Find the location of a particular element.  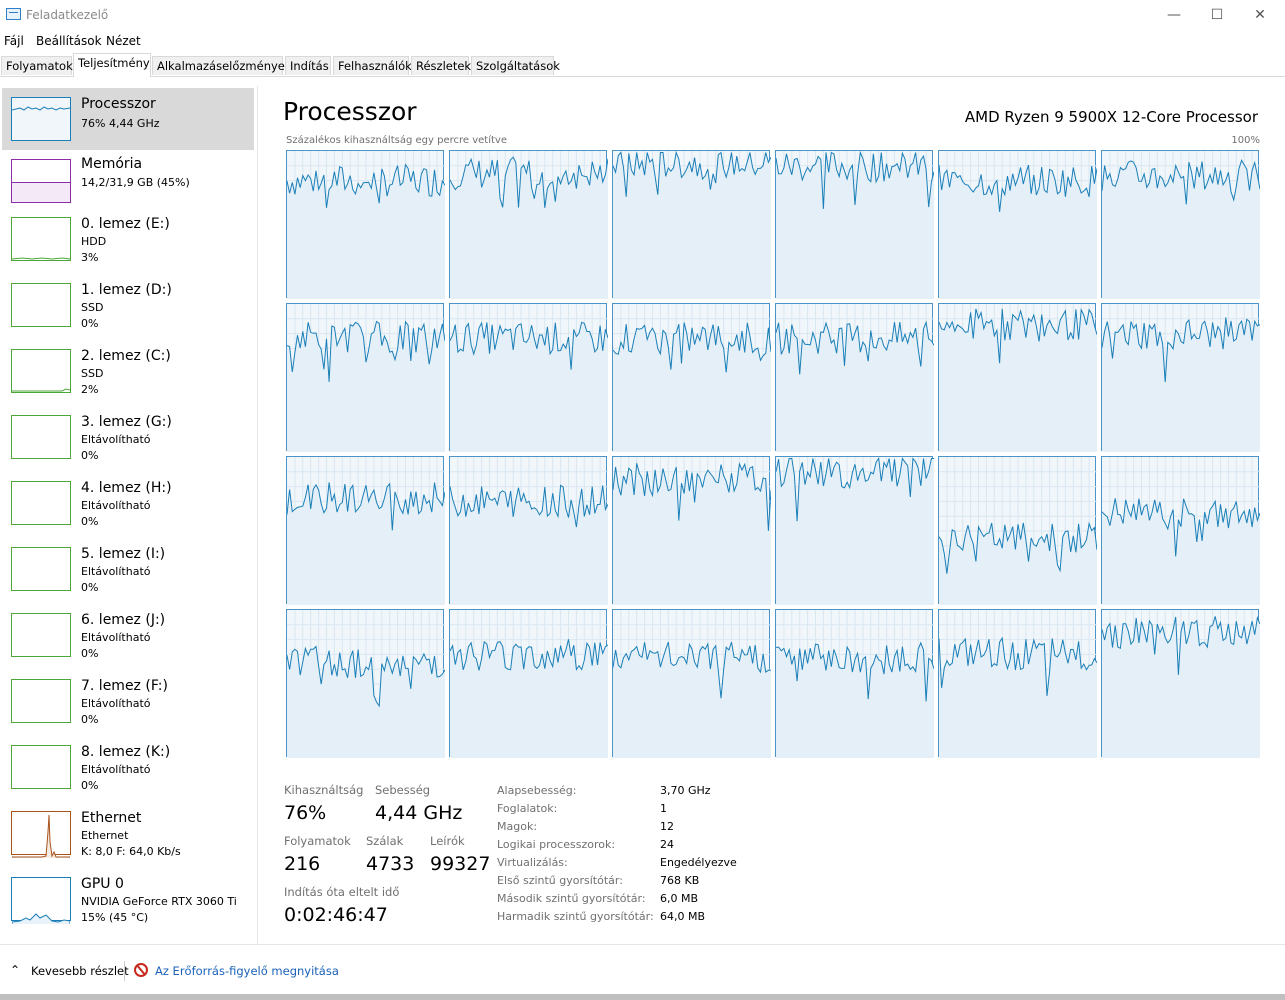

sidebar-ethernet-title: Ethernet is located at coordinates (111, 818).